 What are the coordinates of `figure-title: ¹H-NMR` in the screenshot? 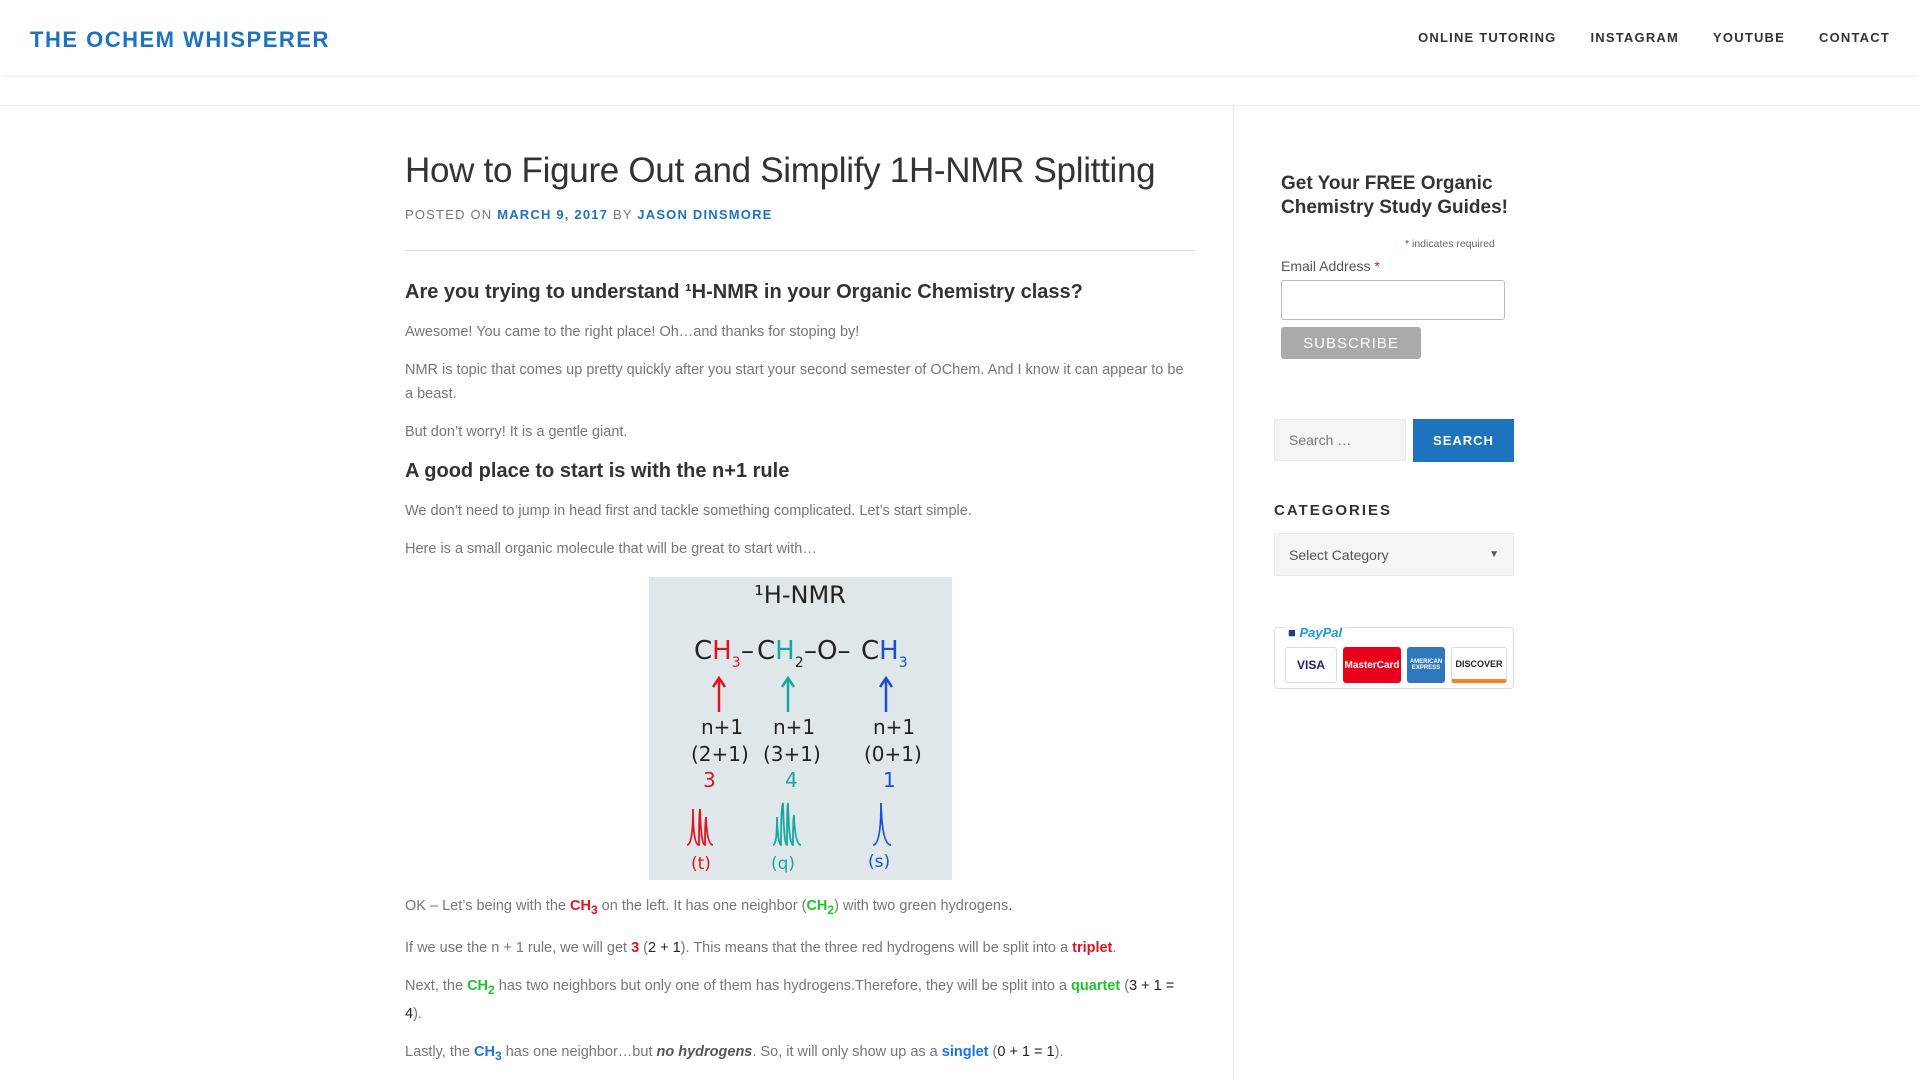 It's located at (800, 595).